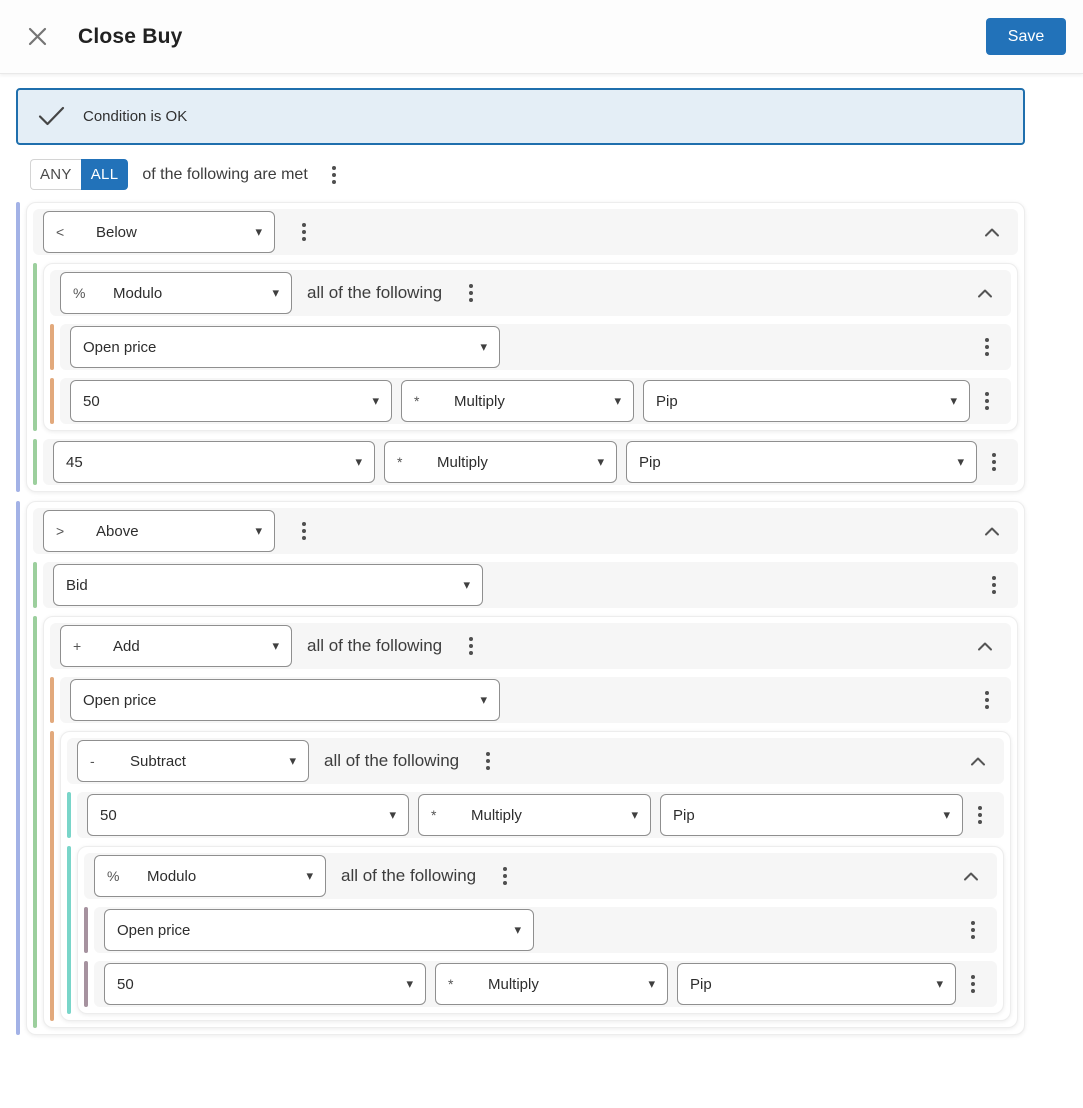  Describe the element at coordinates (138, 293) in the screenshot. I see `select-value: Modulo` at that location.